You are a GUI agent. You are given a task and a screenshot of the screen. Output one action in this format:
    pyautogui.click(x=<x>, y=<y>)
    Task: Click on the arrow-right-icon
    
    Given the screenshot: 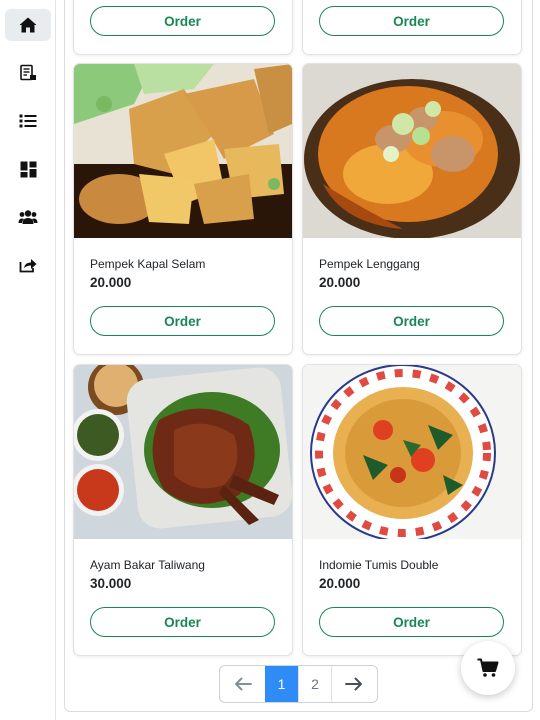 What is the action you would take?
    pyautogui.click(x=353, y=684)
    